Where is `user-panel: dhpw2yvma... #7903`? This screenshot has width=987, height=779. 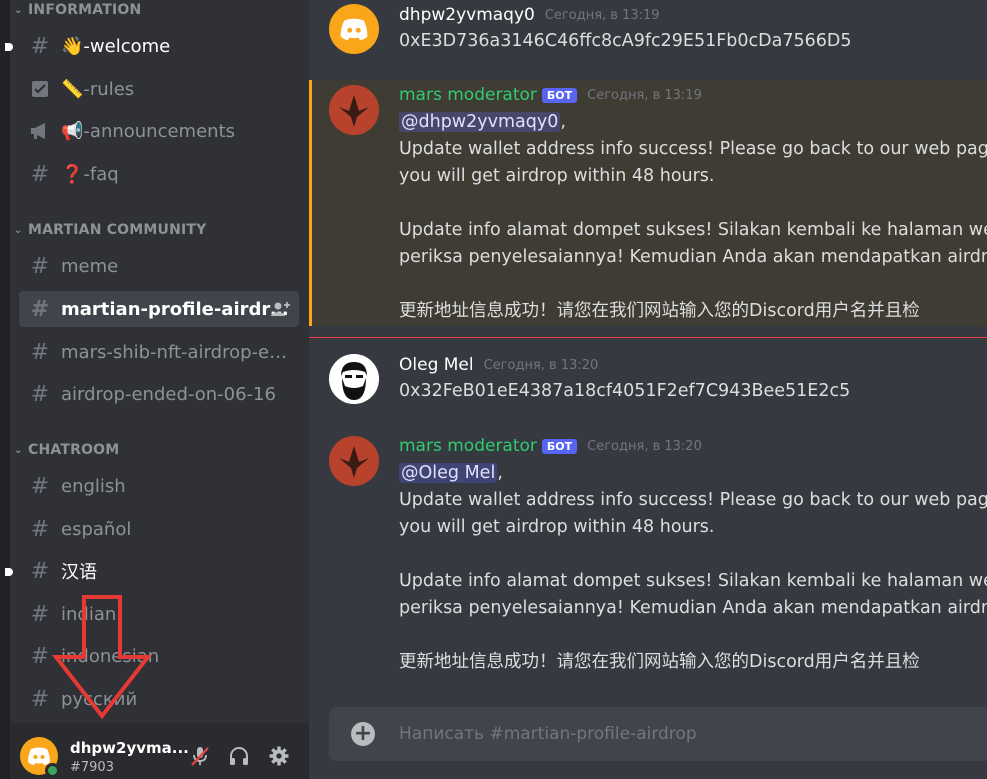
user-panel: dhpw2yvma... #7903 is located at coordinates (159, 751).